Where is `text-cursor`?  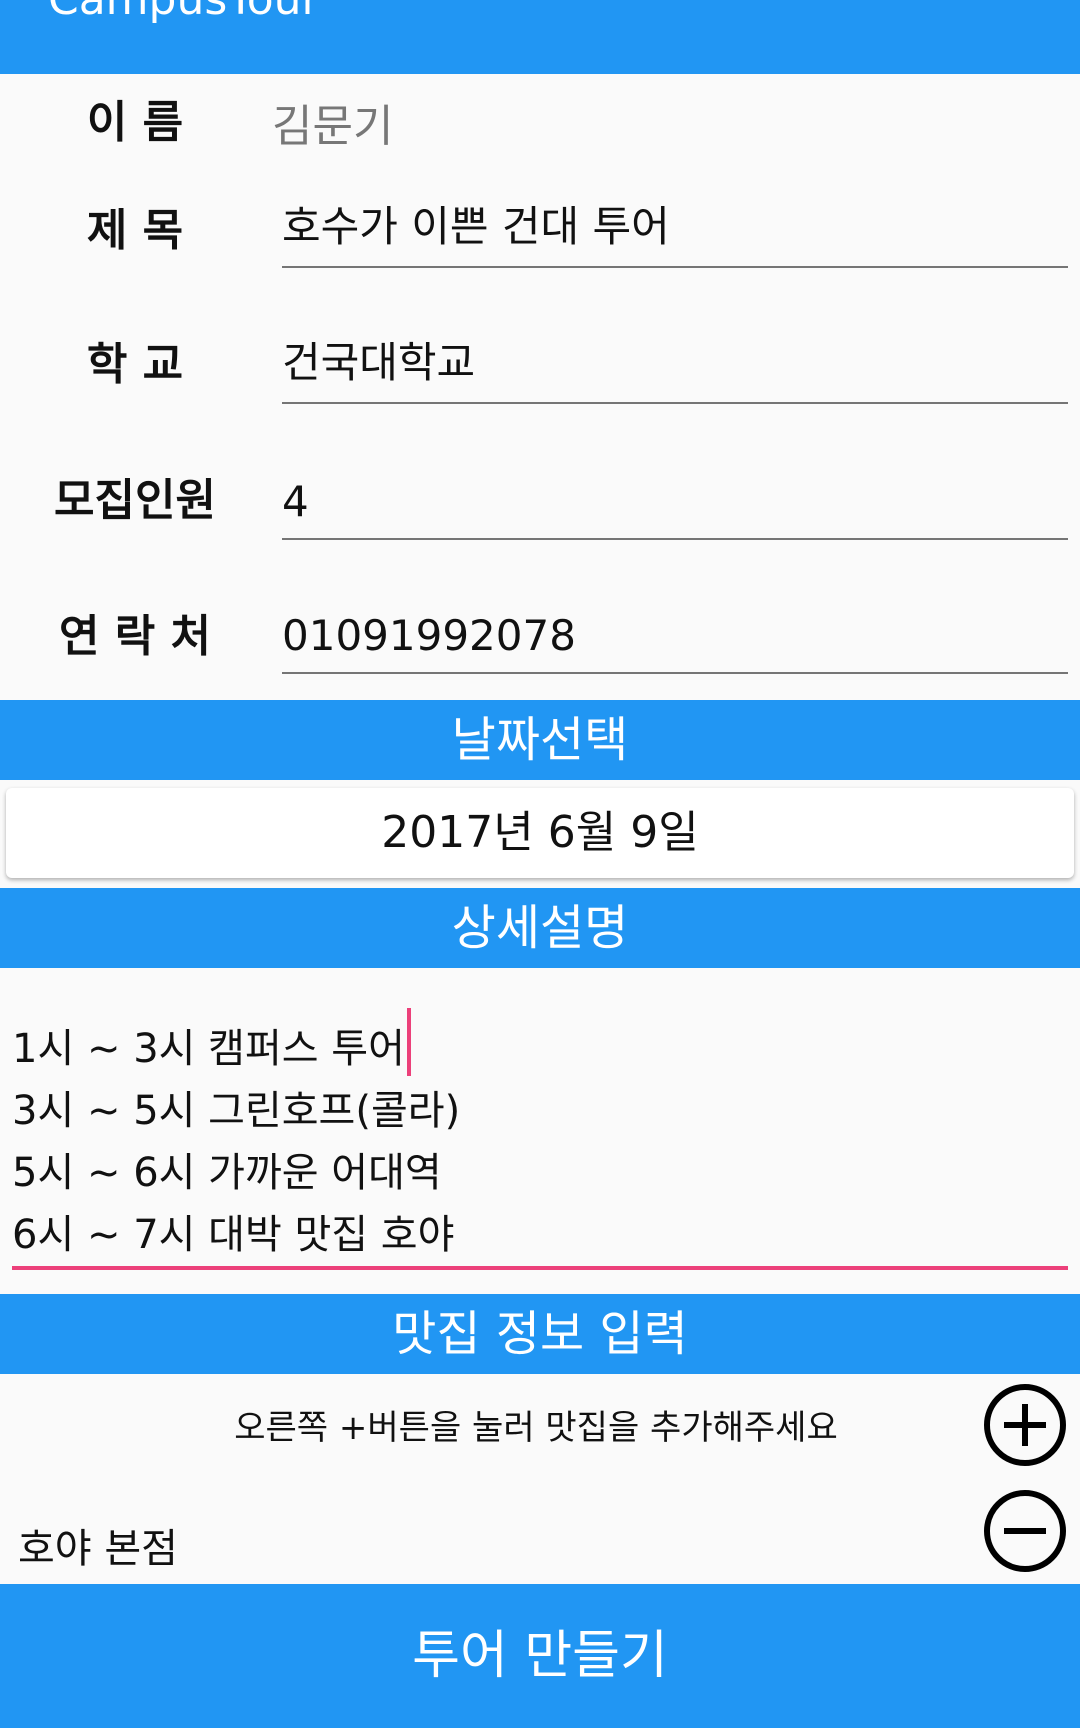 text-cursor is located at coordinates (408, 1042).